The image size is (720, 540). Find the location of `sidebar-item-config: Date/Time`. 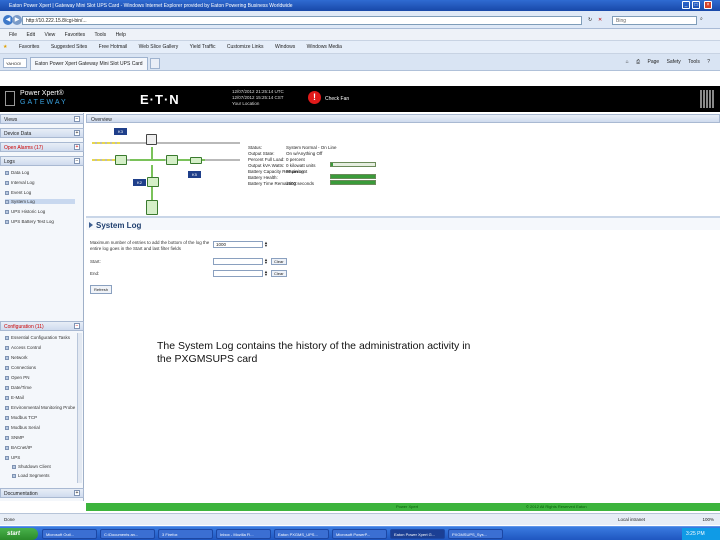

sidebar-item-config: Date/Time is located at coordinates (18, 387).